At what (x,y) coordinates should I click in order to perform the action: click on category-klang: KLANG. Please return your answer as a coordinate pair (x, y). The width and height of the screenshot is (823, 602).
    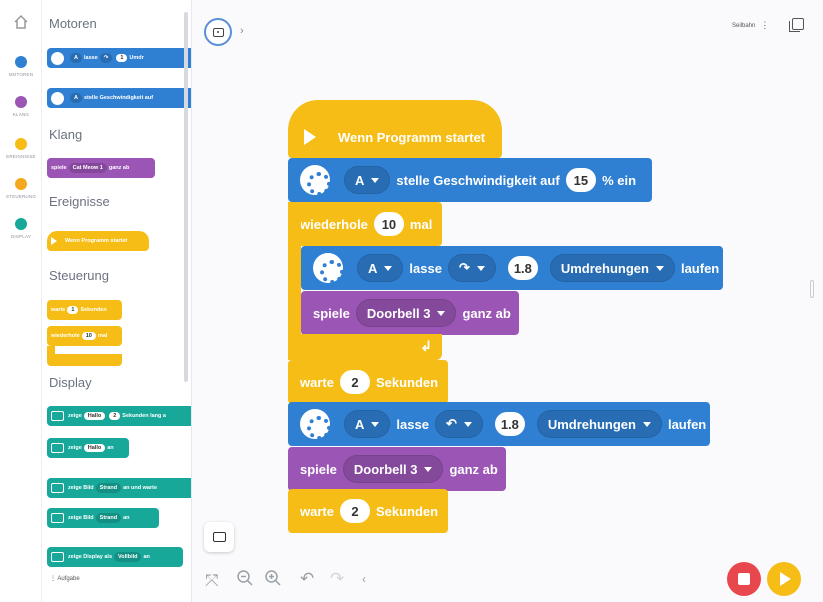
    Looking at the image, I should click on (21, 106).